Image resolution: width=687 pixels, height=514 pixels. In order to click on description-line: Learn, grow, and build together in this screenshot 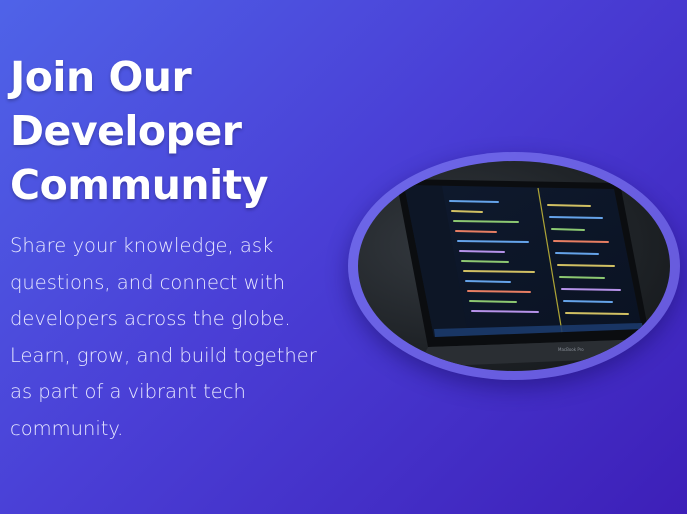, I will do `click(163, 355)`.